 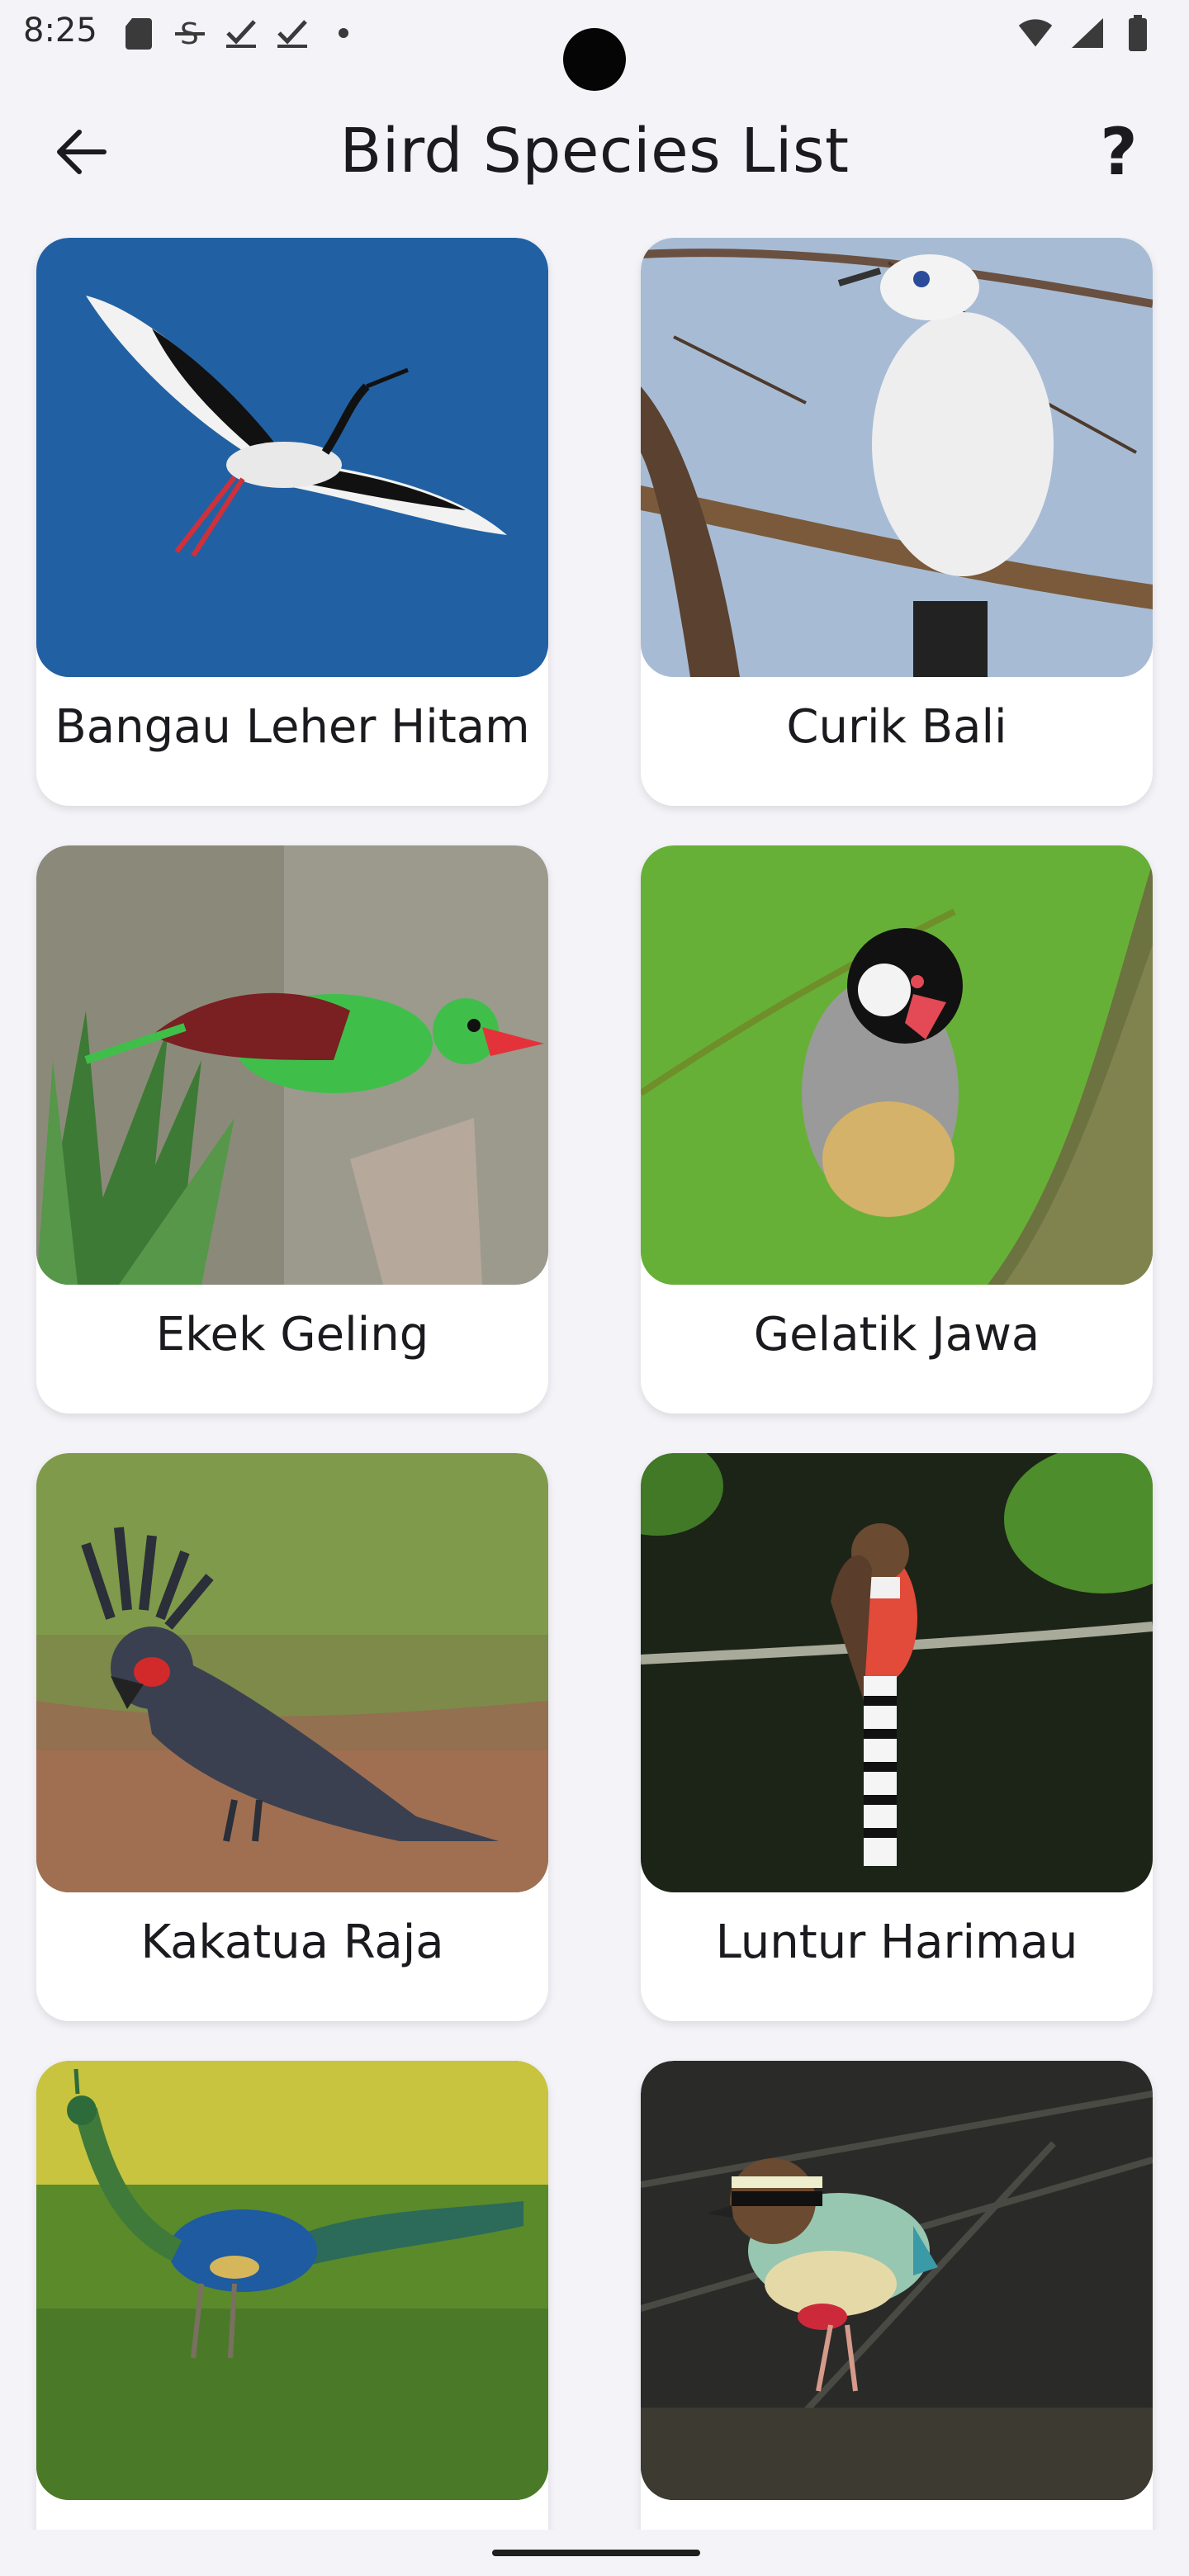 What do you see at coordinates (896, 1942) in the screenshot?
I see `bird-name: Luntur Harimau` at bounding box center [896, 1942].